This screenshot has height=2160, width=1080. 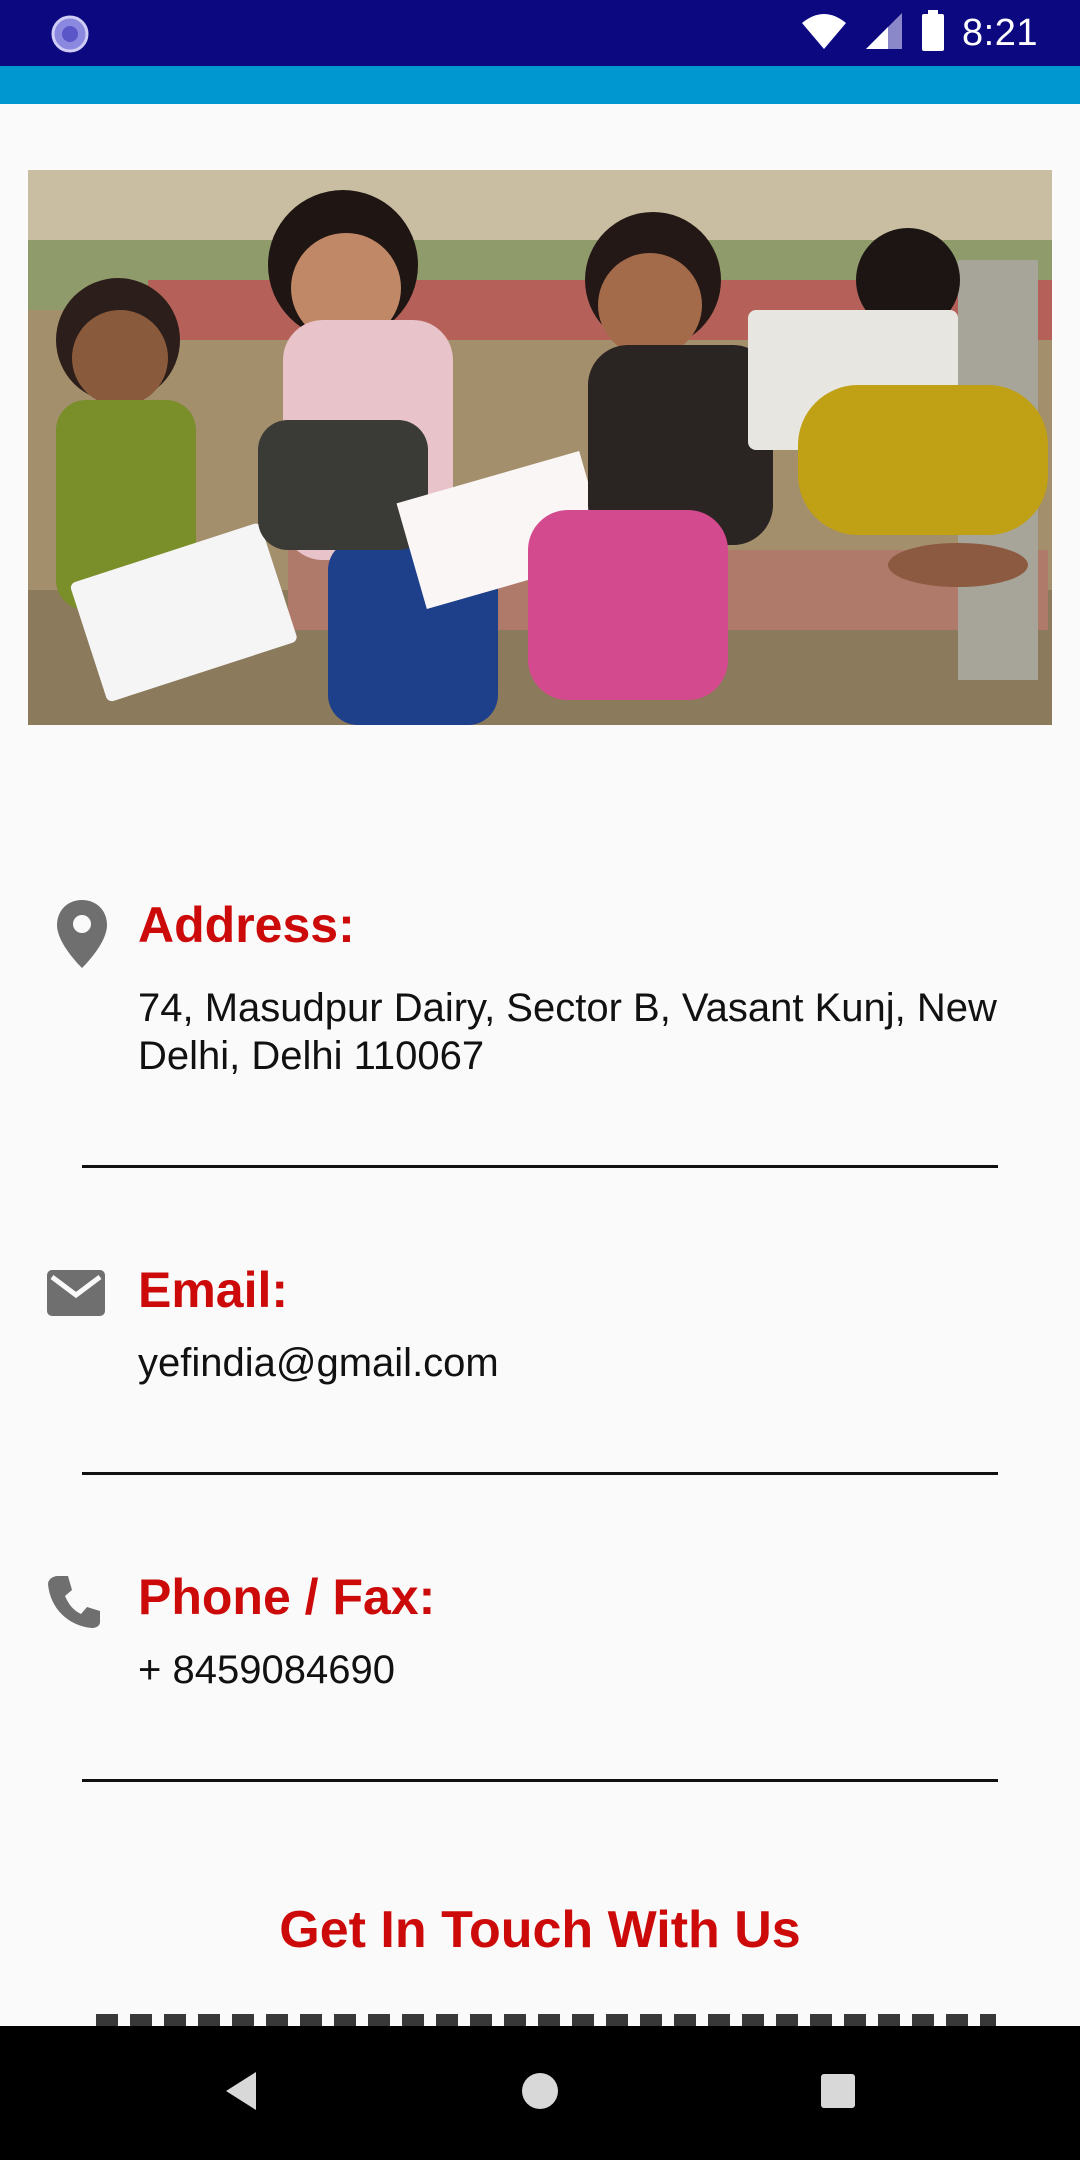 I want to click on home-button, so click(x=540, y=2093).